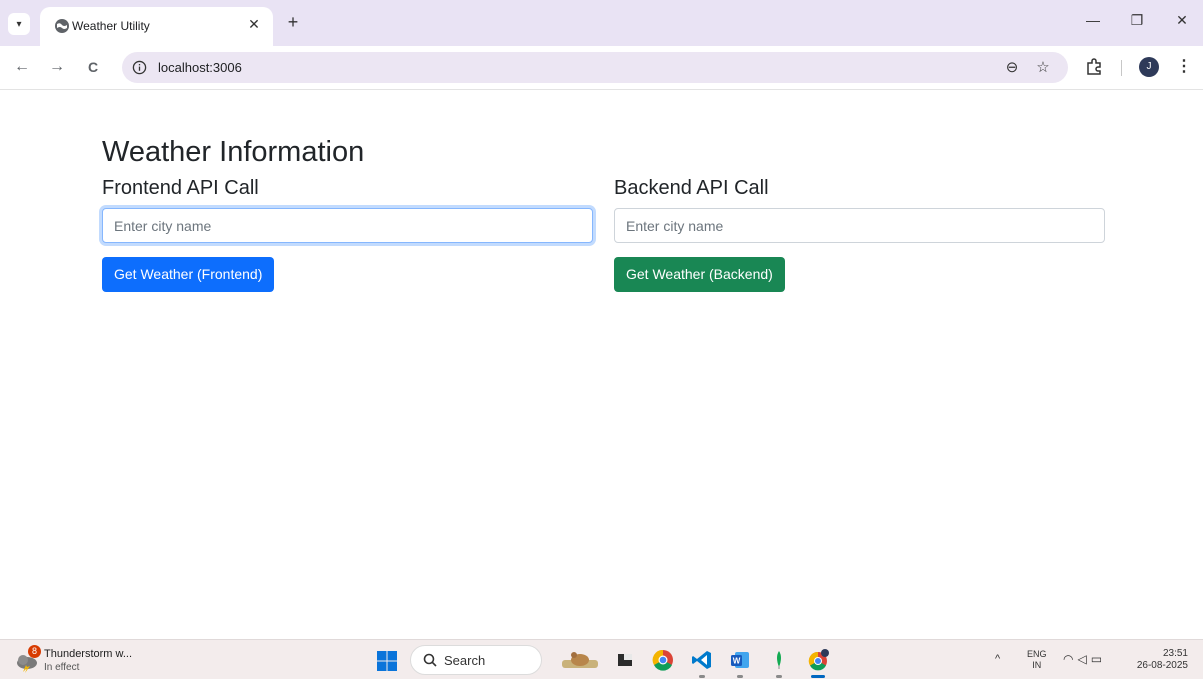  Describe the element at coordinates (347, 225) in the screenshot. I see `frontend-city-input` at that location.